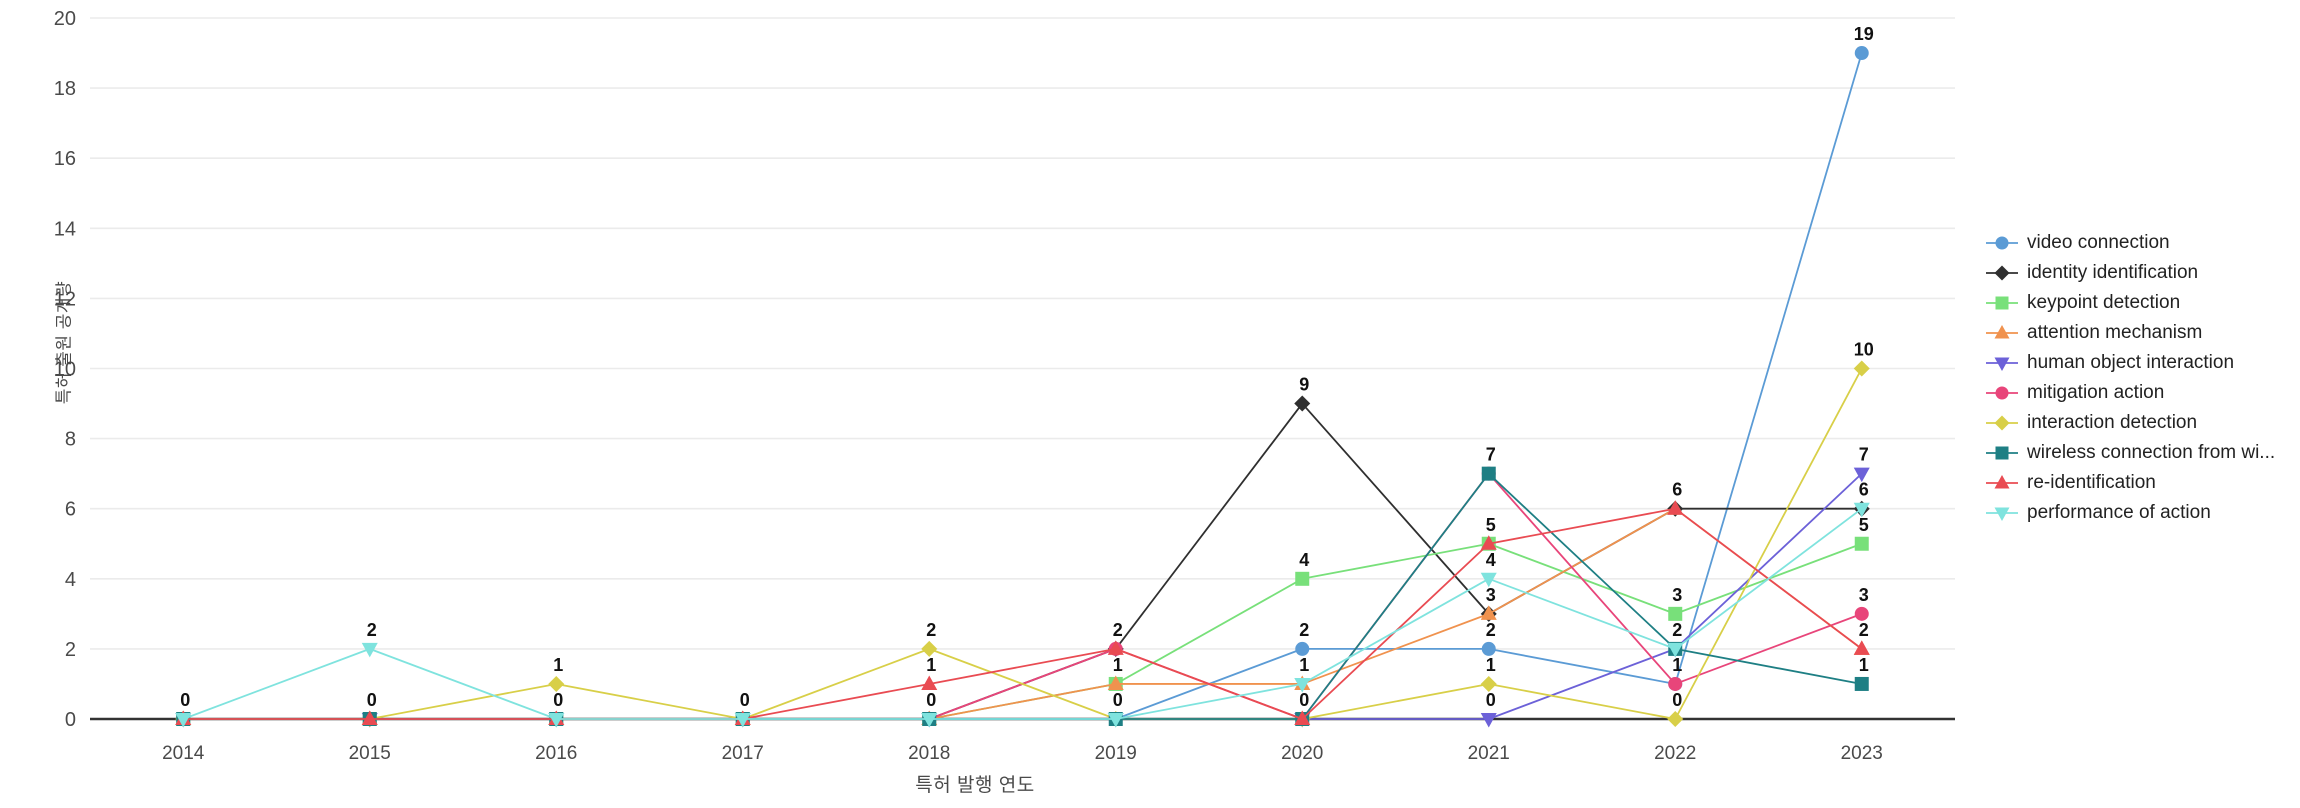 The height and width of the screenshot is (808, 2300). What do you see at coordinates (2112, 422) in the screenshot?
I see `legend-item-label: interaction detection` at bounding box center [2112, 422].